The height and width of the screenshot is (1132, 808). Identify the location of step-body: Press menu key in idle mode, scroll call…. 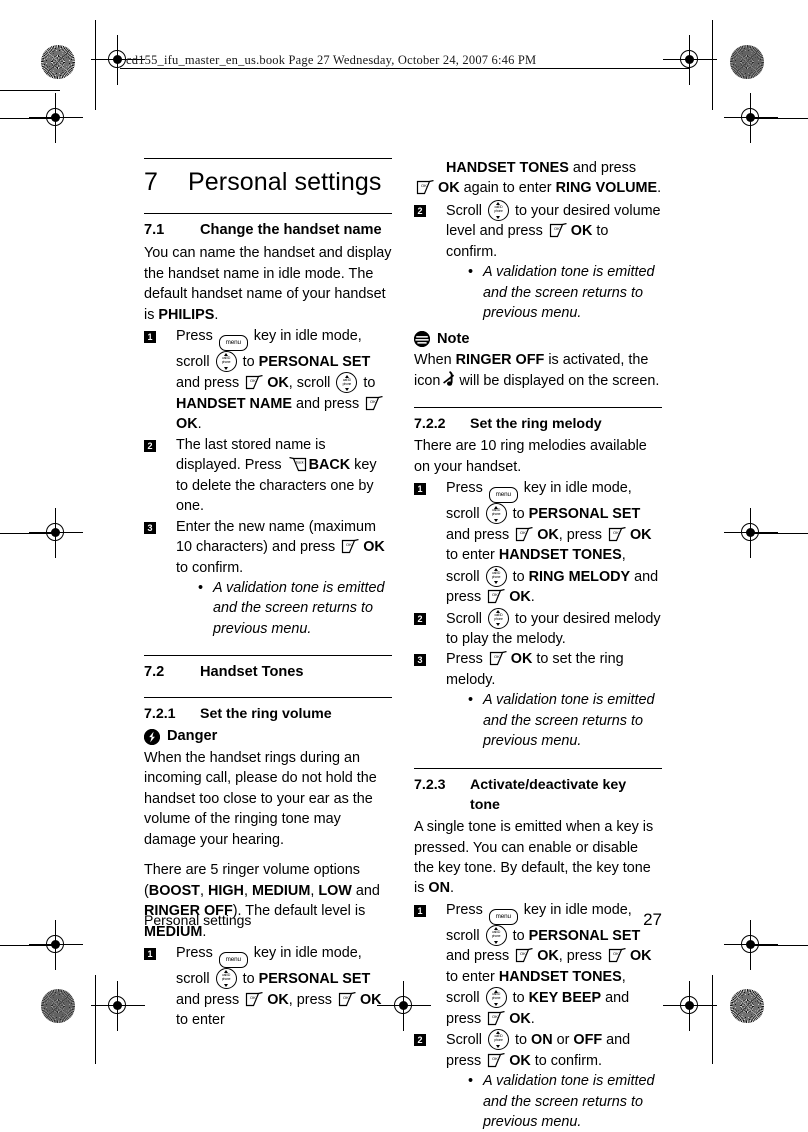
(554, 542).